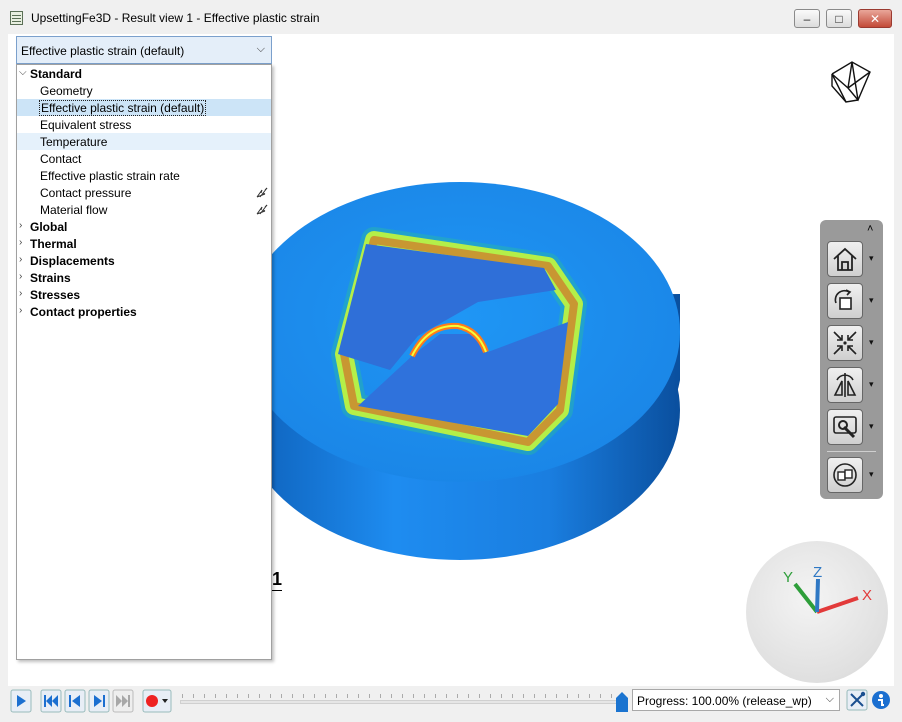  I want to click on tools-dropdown-icon: ▾, so click(871, 426).